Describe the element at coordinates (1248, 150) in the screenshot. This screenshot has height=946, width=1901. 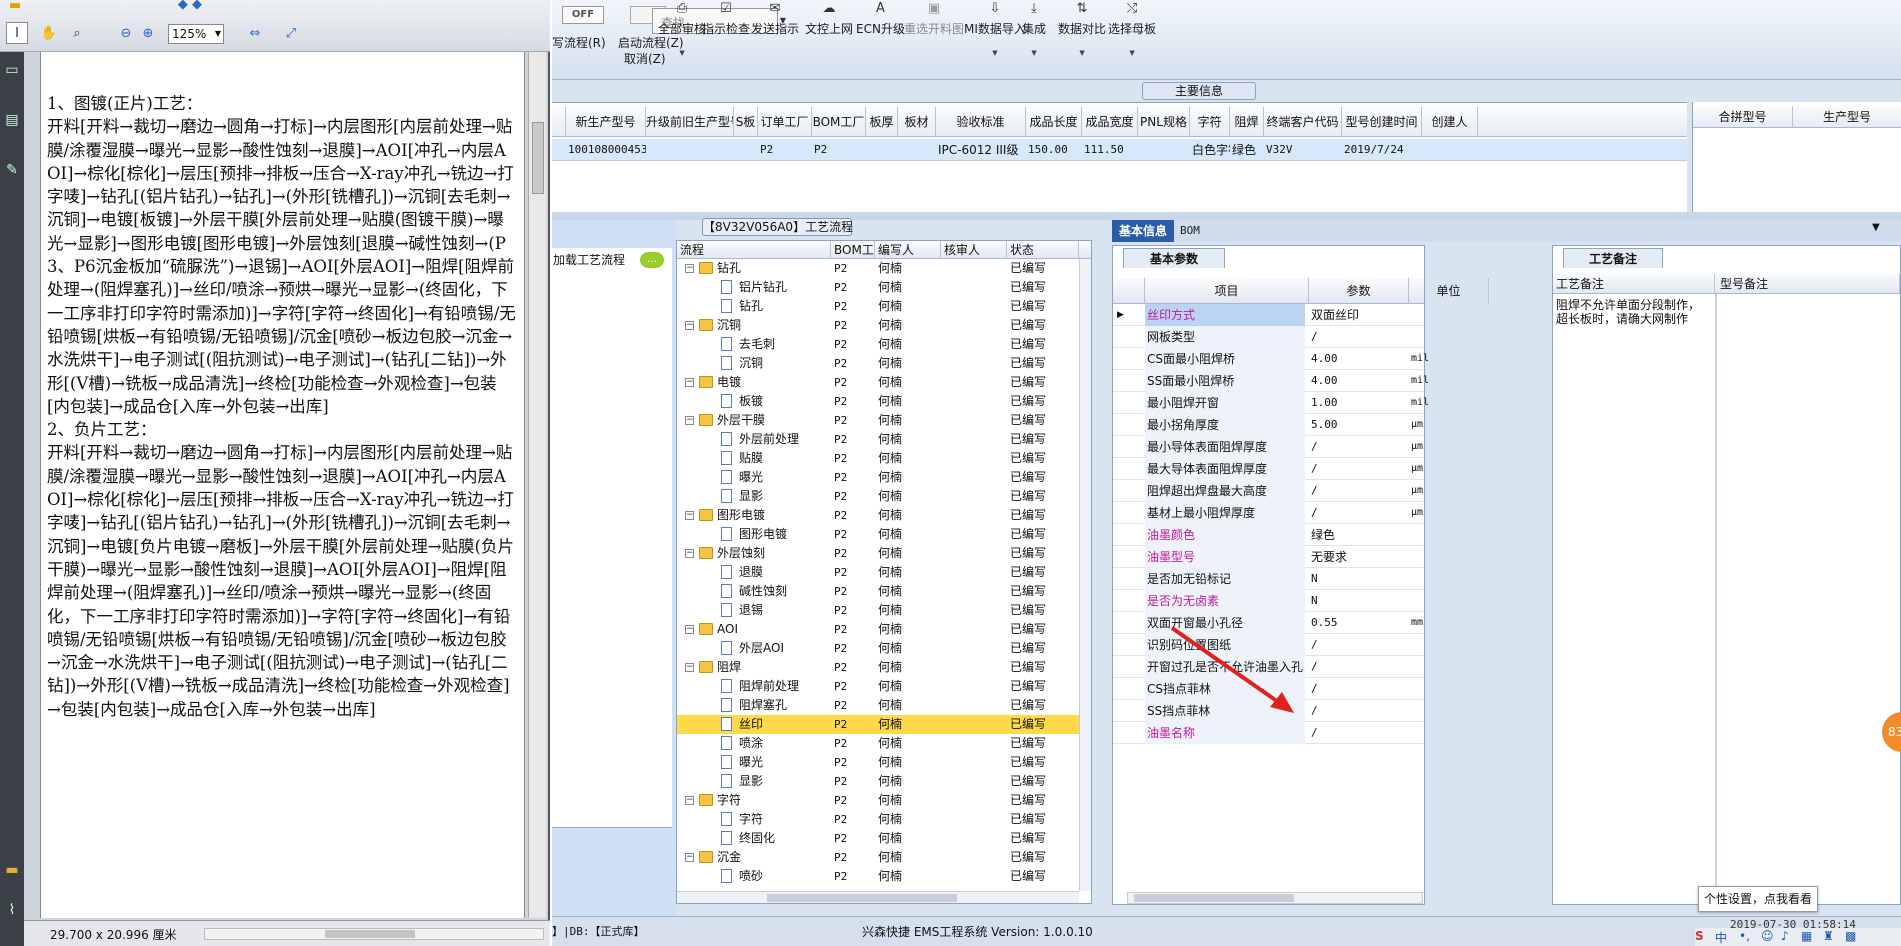
I see `table-cell: 绿色` at that location.